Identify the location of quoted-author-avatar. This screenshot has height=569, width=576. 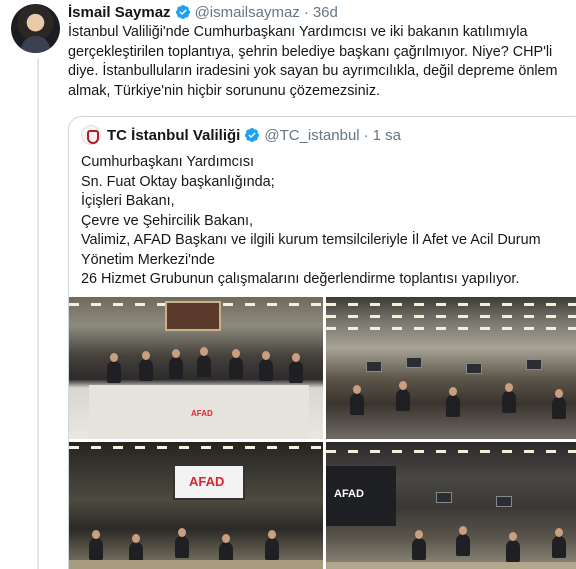
(91, 135).